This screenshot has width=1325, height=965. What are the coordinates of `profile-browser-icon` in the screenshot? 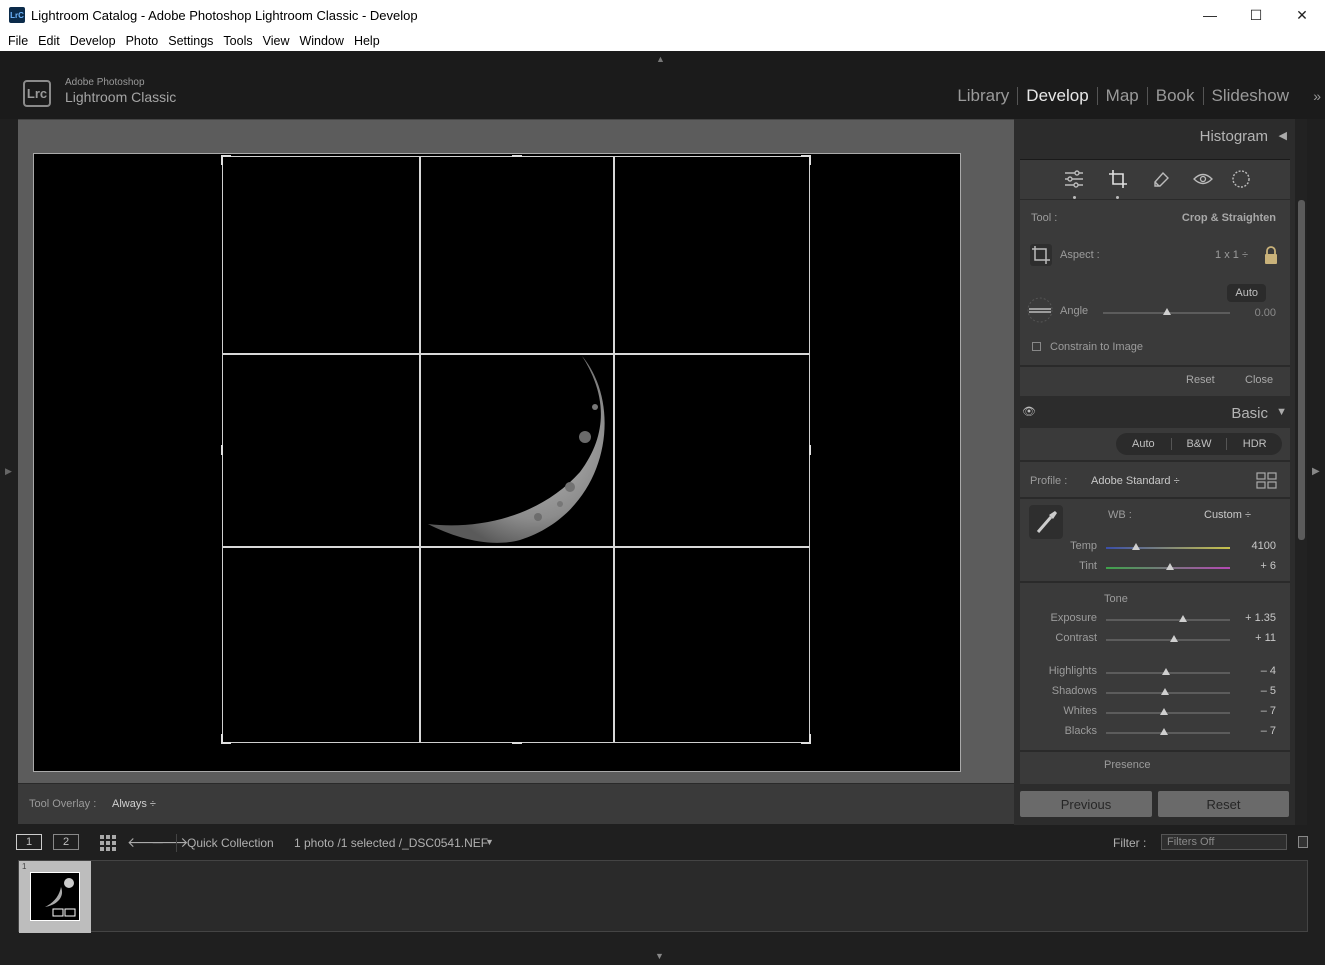 It's located at (1267, 481).